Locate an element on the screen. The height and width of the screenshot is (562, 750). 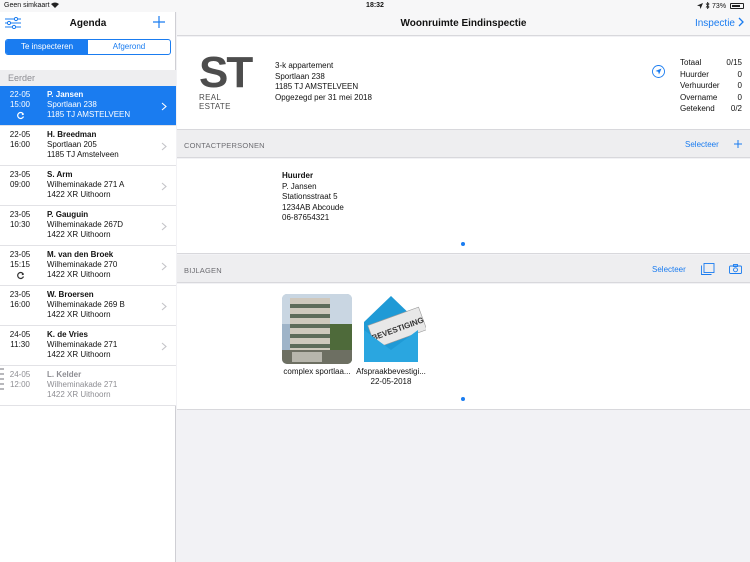
detail-navbar: Woonruimte Eindinspectie Inspectie is located at coordinates (463, 24).